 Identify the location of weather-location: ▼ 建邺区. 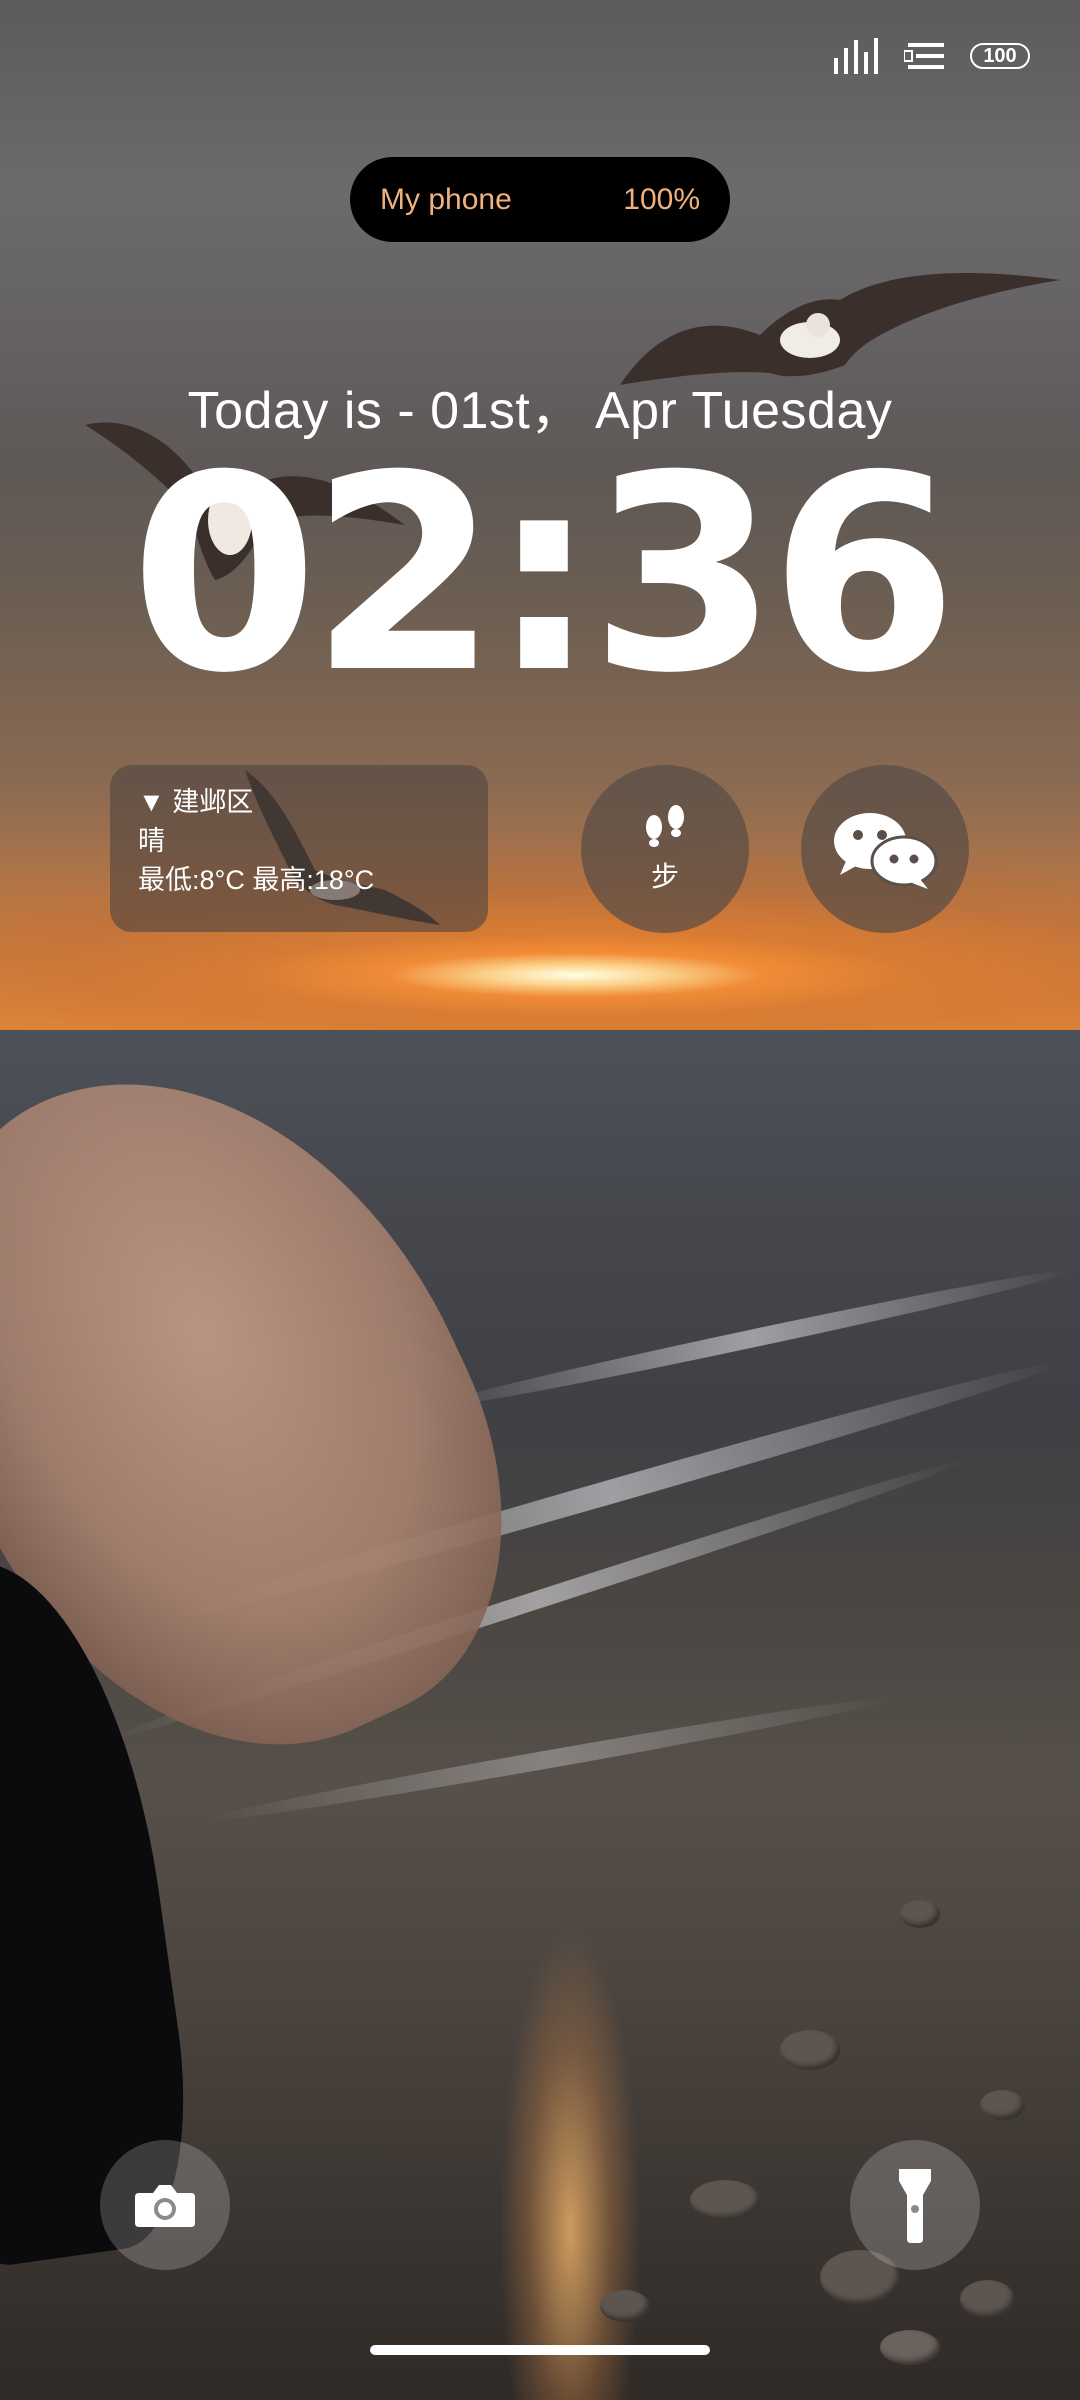
(196, 802).